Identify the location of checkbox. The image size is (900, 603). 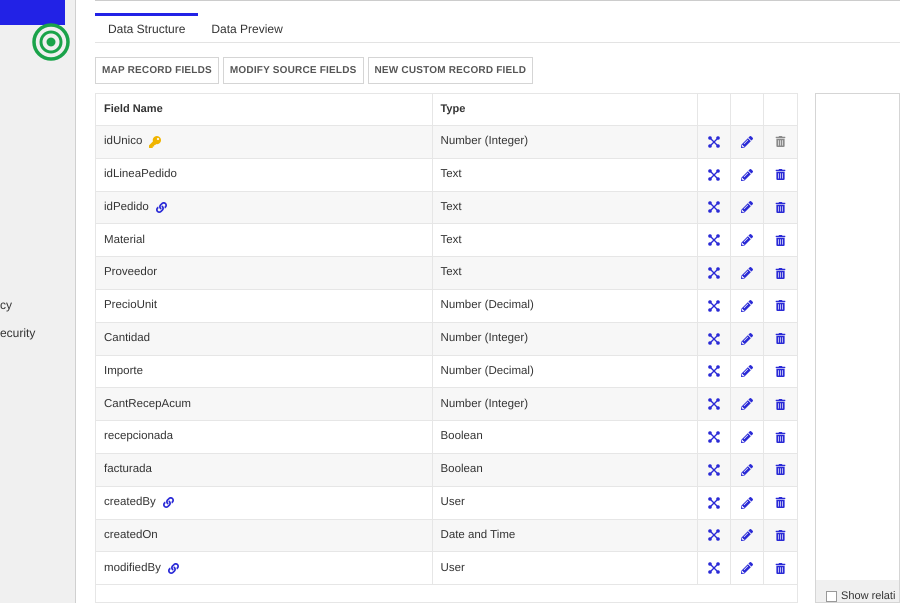
(831, 596).